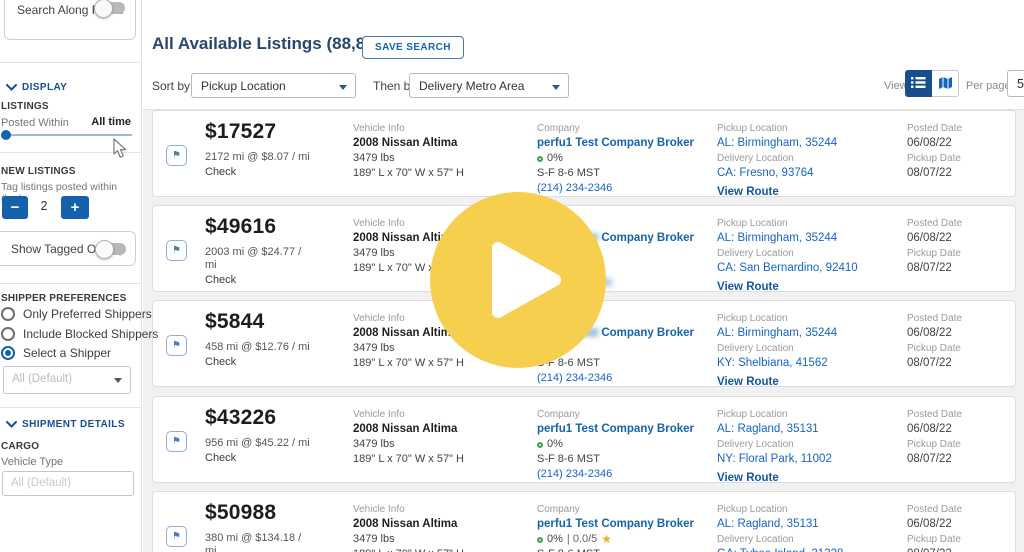  What do you see at coordinates (268, 339) in the screenshot?
I see `price-column: $5844 458 mi @ $12.76 / mi Check` at bounding box center [268, 339].